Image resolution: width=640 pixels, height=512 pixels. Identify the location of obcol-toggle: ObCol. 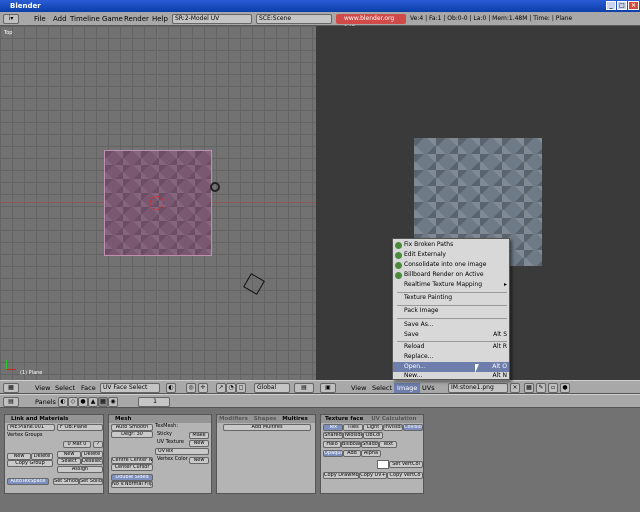
(373, 435).